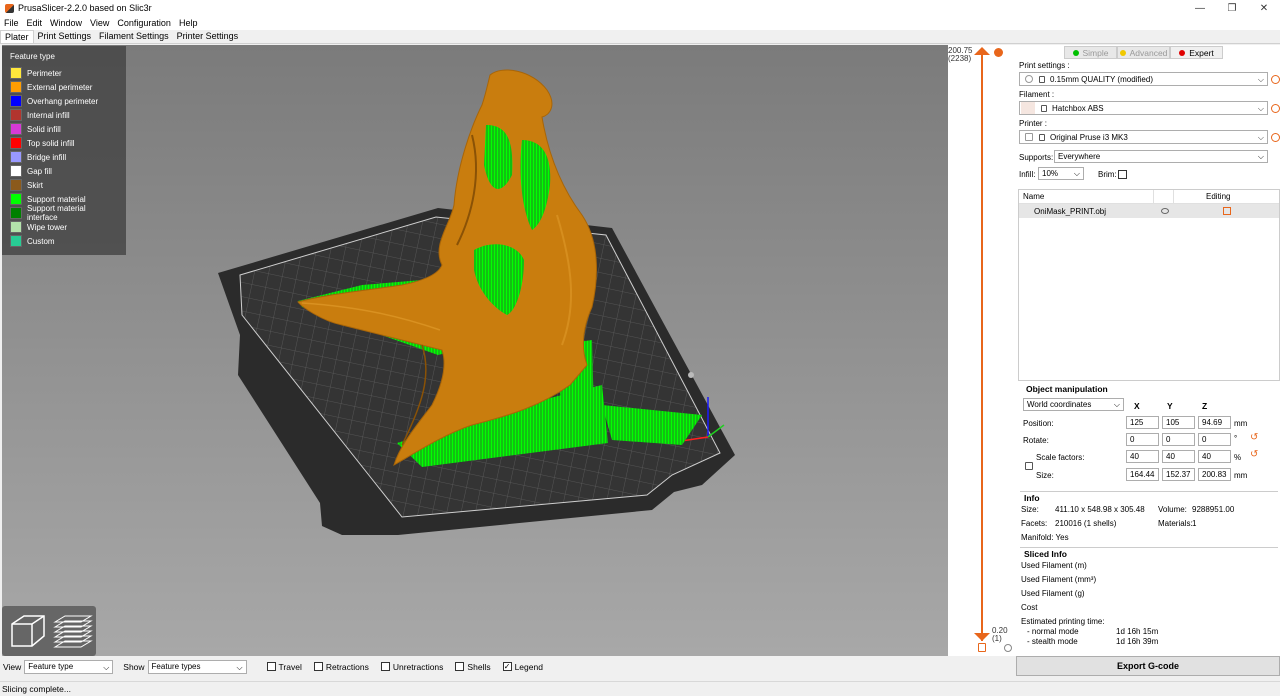 The height and width of the screenshot is (696, 1280). I want to click on info-title: Info, so click(1032, 498).